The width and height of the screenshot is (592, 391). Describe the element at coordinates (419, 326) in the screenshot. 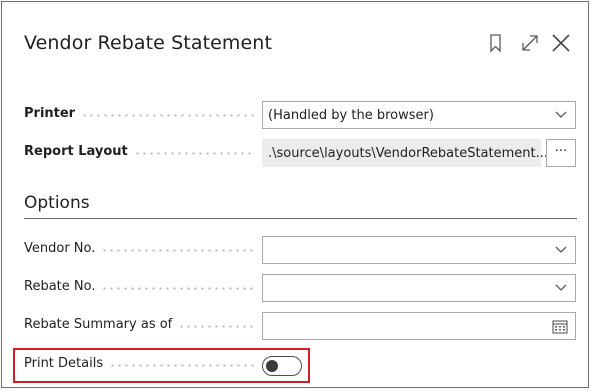

I see `rebate-summary-date-input` at that location.